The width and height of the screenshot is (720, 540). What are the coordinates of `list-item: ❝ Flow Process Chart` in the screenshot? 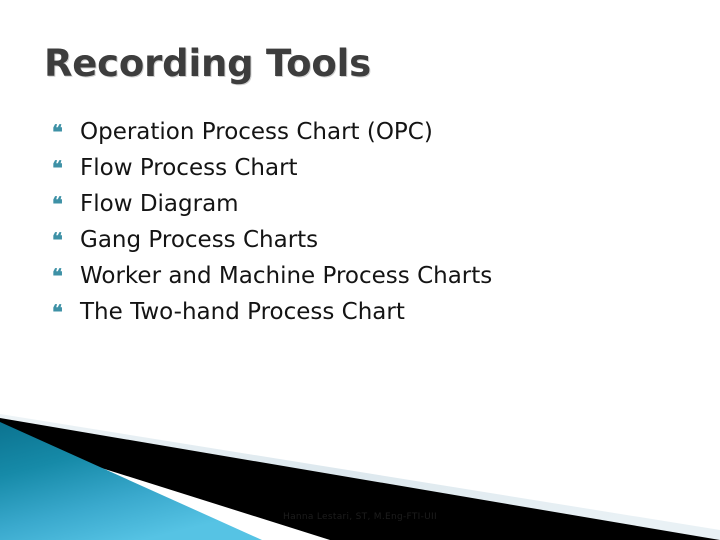 It's located at (370, 168).